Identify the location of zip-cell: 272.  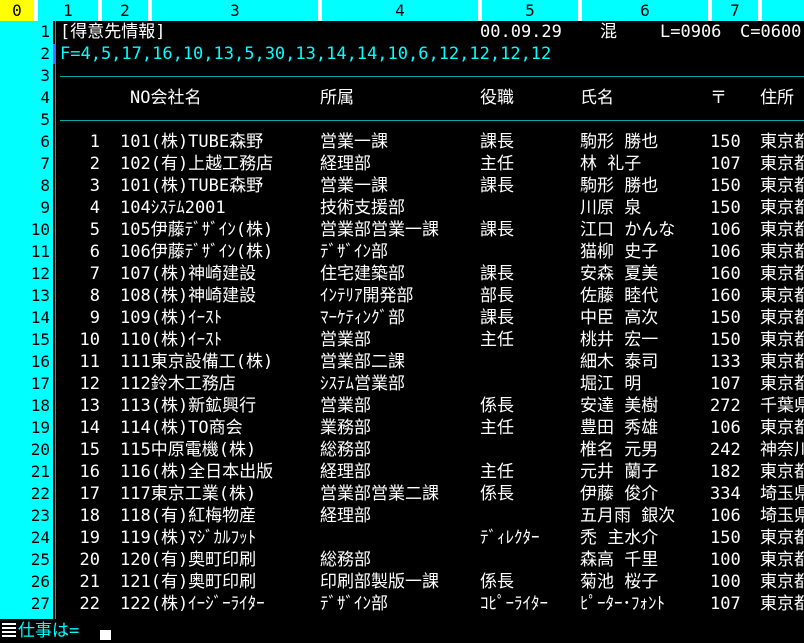
(725, 406).